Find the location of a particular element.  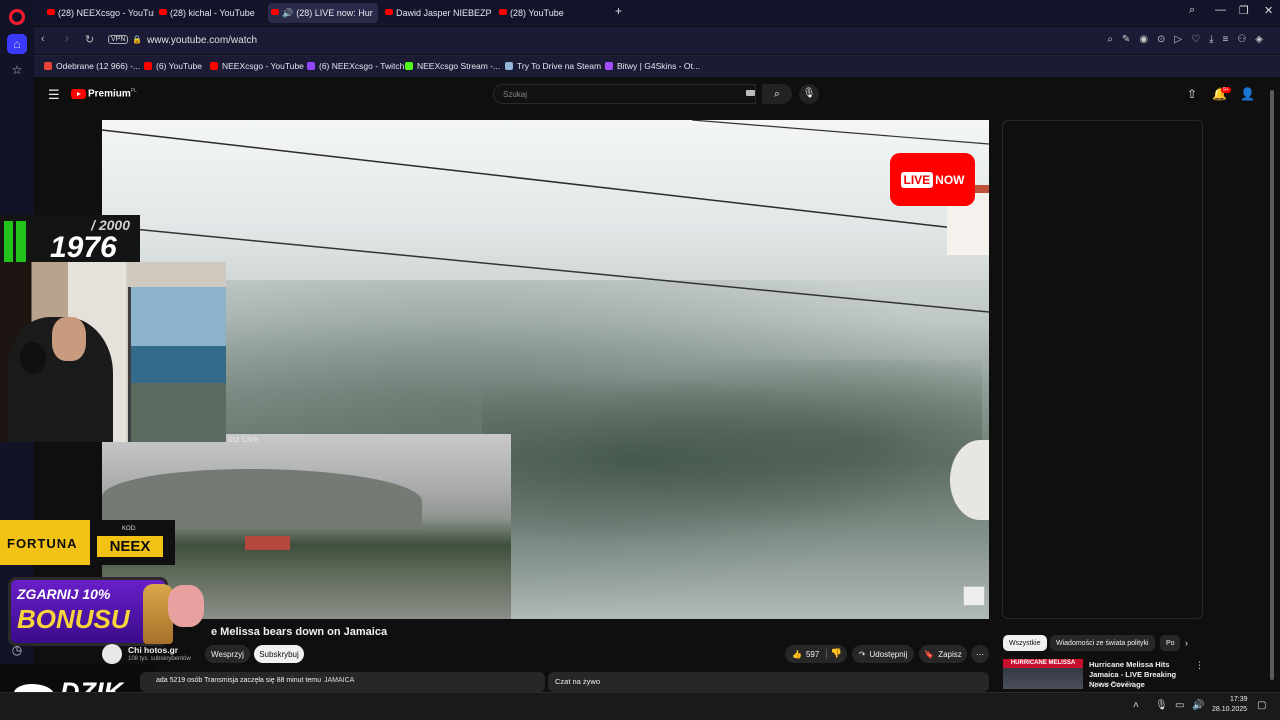

steam-icon is located at coordinates (509, 66).